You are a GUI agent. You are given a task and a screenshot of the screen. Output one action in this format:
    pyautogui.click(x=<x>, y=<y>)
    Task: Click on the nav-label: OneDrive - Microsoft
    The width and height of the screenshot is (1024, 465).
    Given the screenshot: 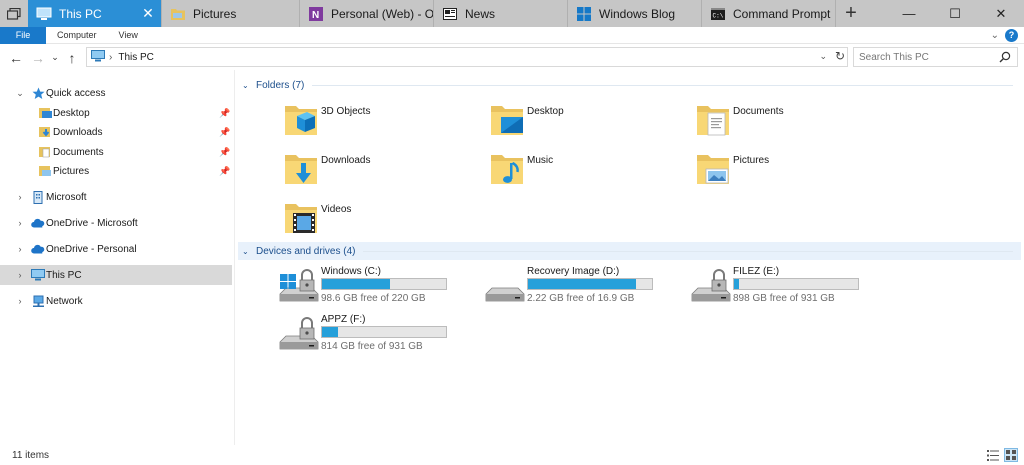 What is the action you would take?
    pyautogui.click(x=92, y=223)
    